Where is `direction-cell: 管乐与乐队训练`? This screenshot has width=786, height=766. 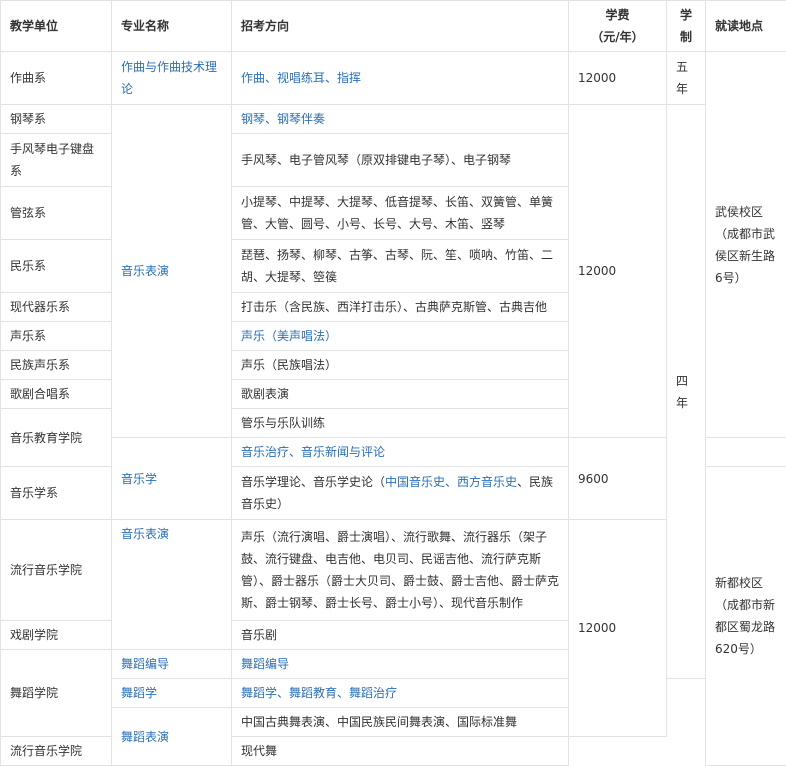 direction-cell: 管乐与乐队训练 is located at coordinates (400, 423).